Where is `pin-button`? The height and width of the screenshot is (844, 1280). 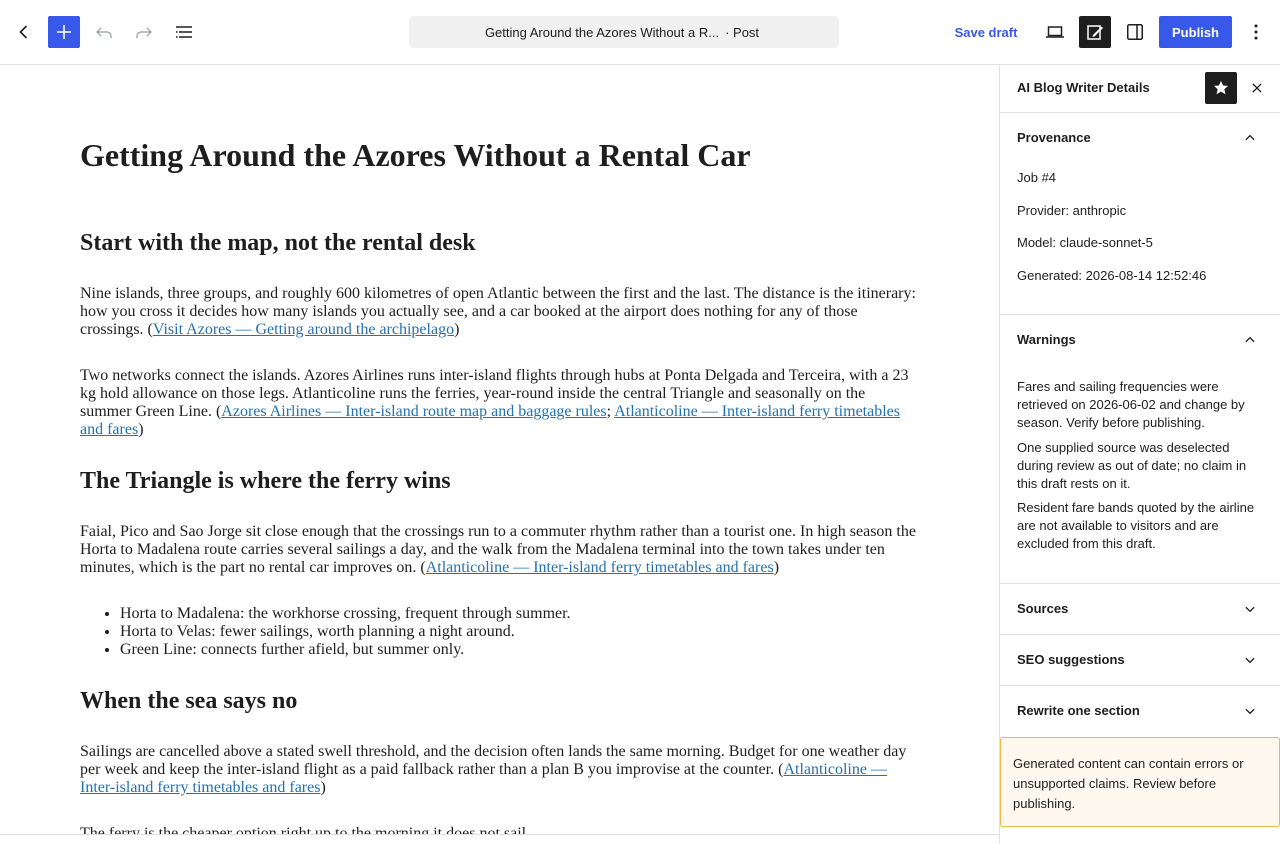 pin-button is located at coordinates (1221, 88).